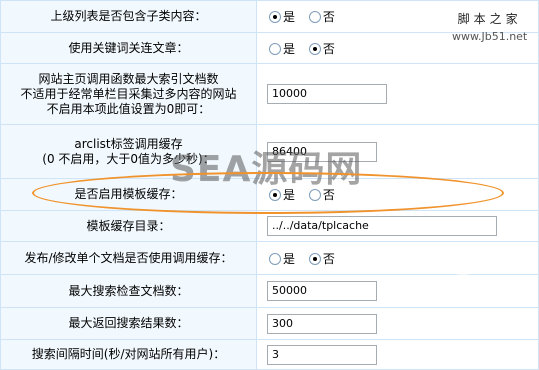 This screenshot has width=539, height=370. Describe the element at coordinates (327, 94) in the screenshot. I see `index-count-input: 10000` at that location.